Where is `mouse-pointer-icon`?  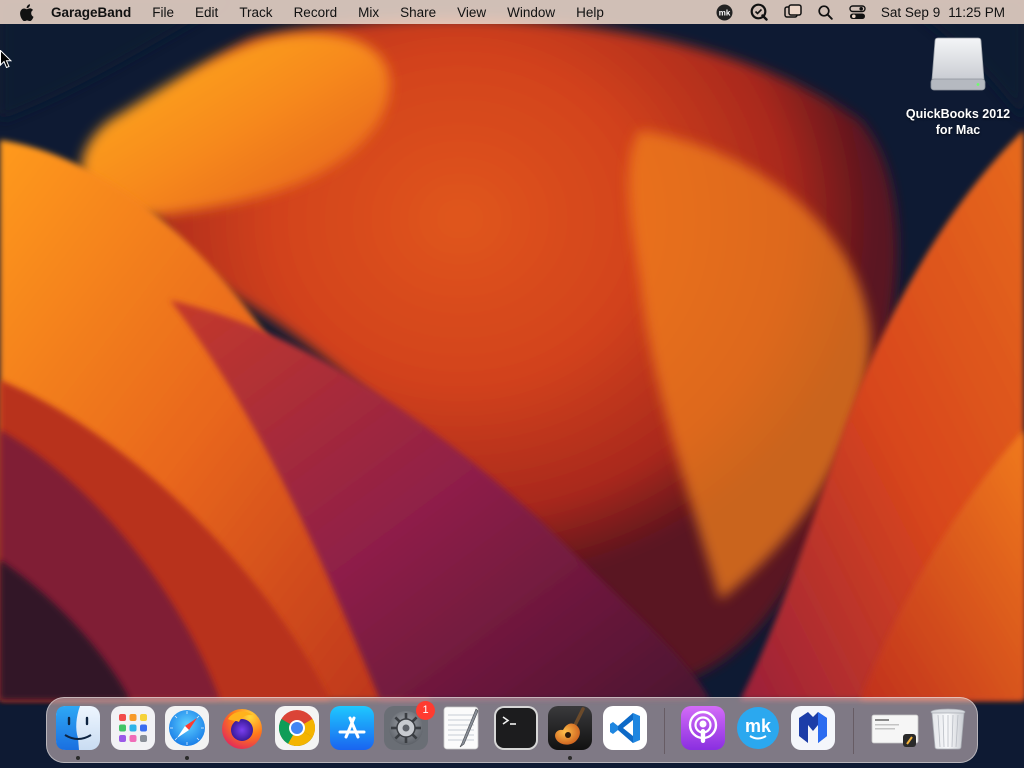
mouse-pointer-icon is located at coordinates (6, 62).